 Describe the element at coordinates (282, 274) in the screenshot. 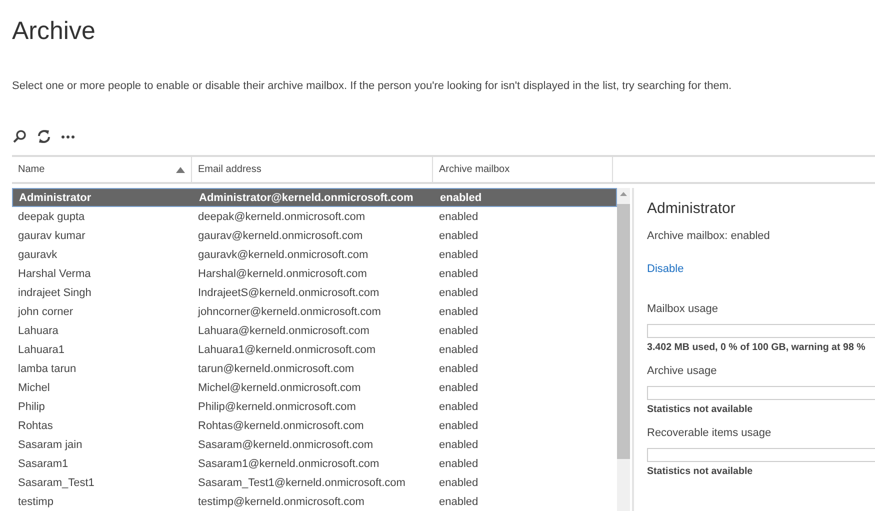

I see `table-cell-text: Harshal@kerneld.onmicrosoft.com` at that location.